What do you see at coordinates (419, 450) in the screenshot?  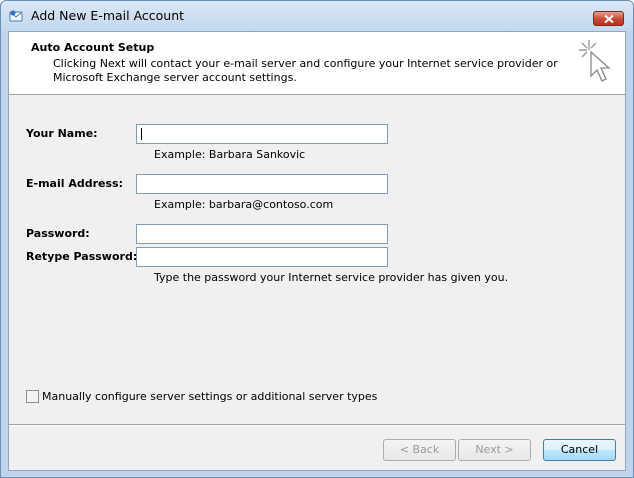 I see `back-button: < Back` at bounding box center [419, 450].